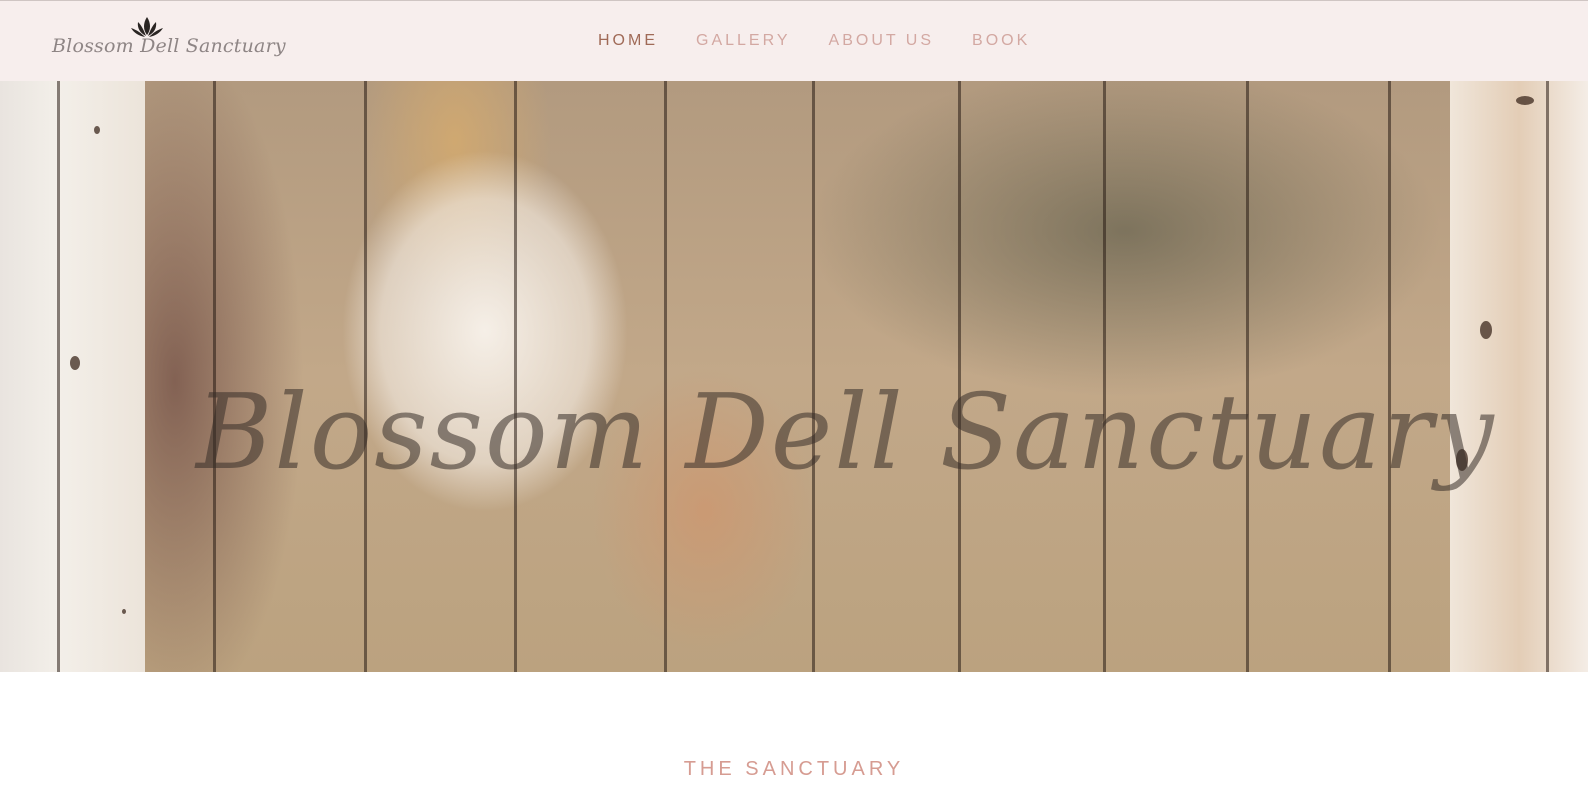 This screenshot has width=1588, height=800. Describe the element at coordinates (72, 376) in the screenshot. I see `wood-panel-left` at that location.